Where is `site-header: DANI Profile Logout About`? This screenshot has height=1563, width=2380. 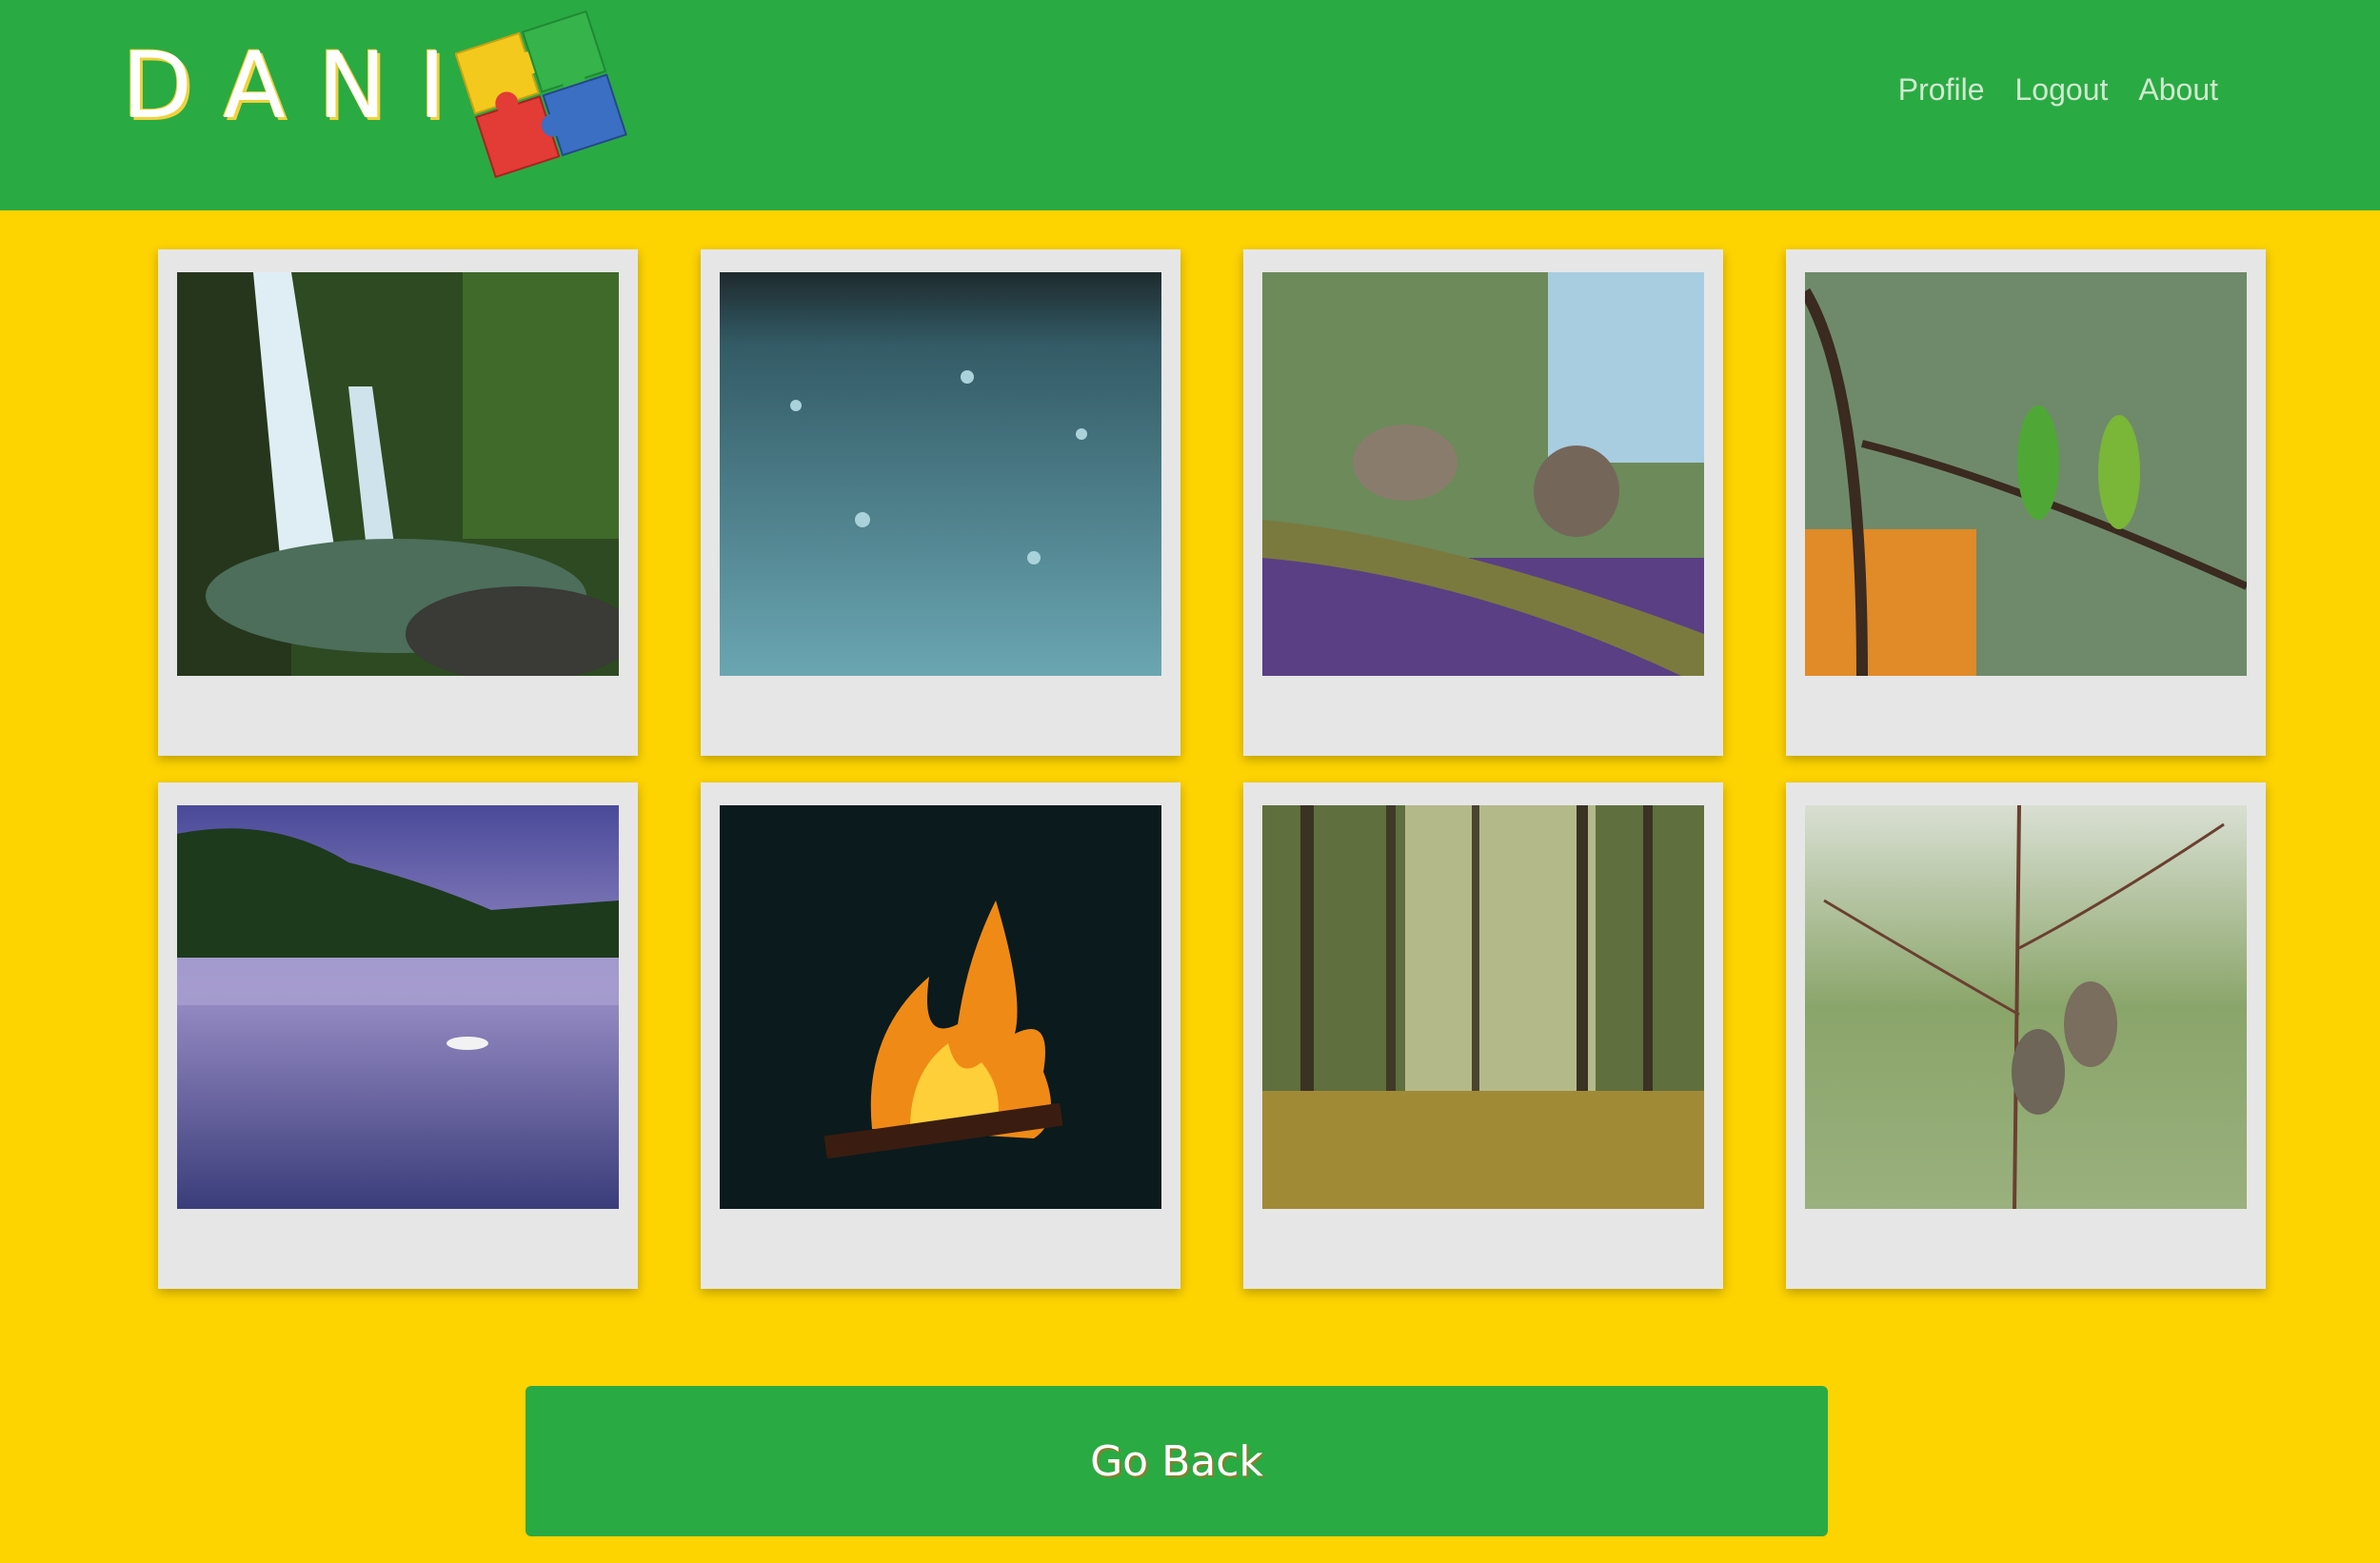
site-header: DANI Profile Logout About is located at coordinates (1190, 105).